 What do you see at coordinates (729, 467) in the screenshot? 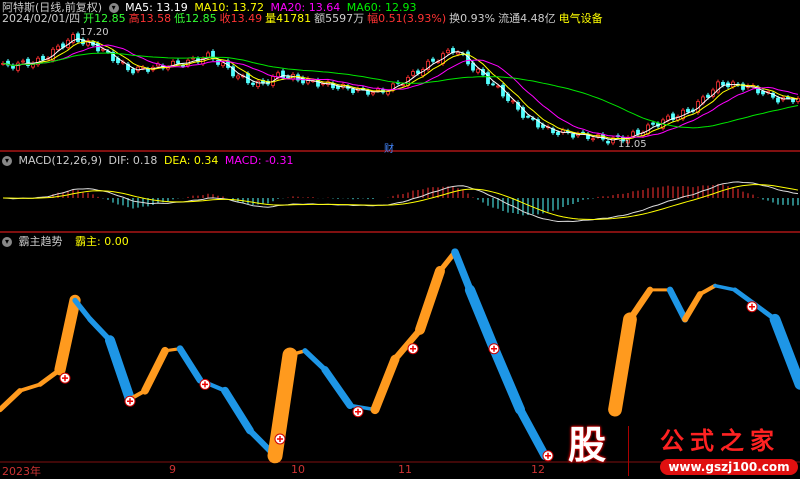
I see `logo-url: www.gszj100.com` at bounding box center [729, 467].